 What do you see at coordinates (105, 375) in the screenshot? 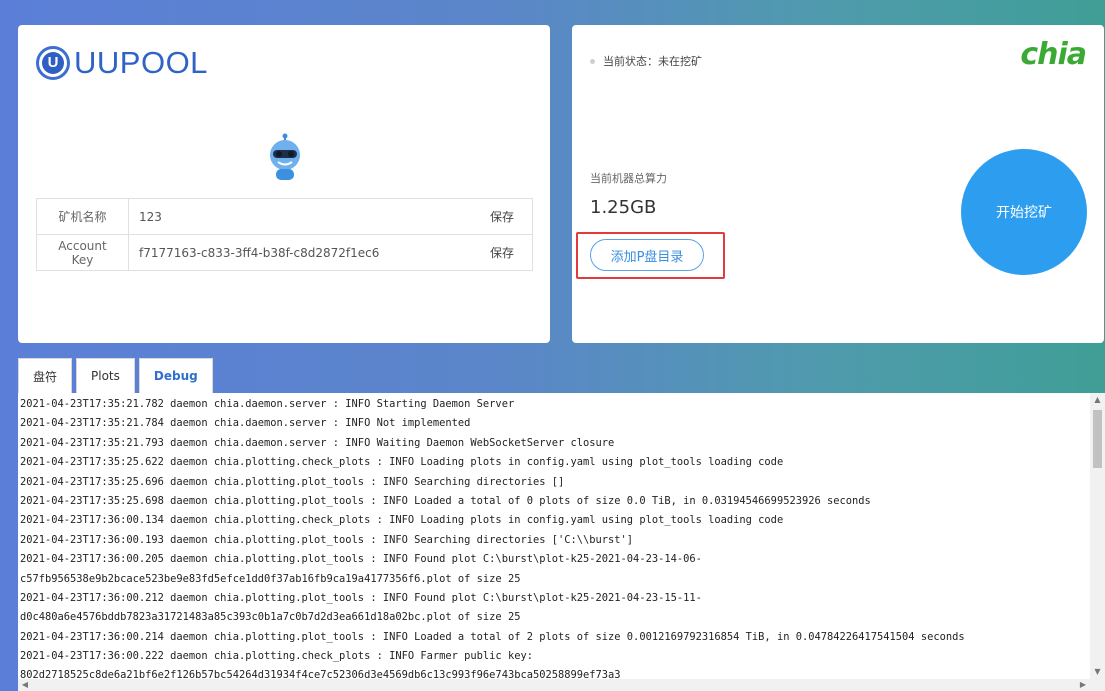
I see `tab-plots: Plots` at bounding box center [105, 375].